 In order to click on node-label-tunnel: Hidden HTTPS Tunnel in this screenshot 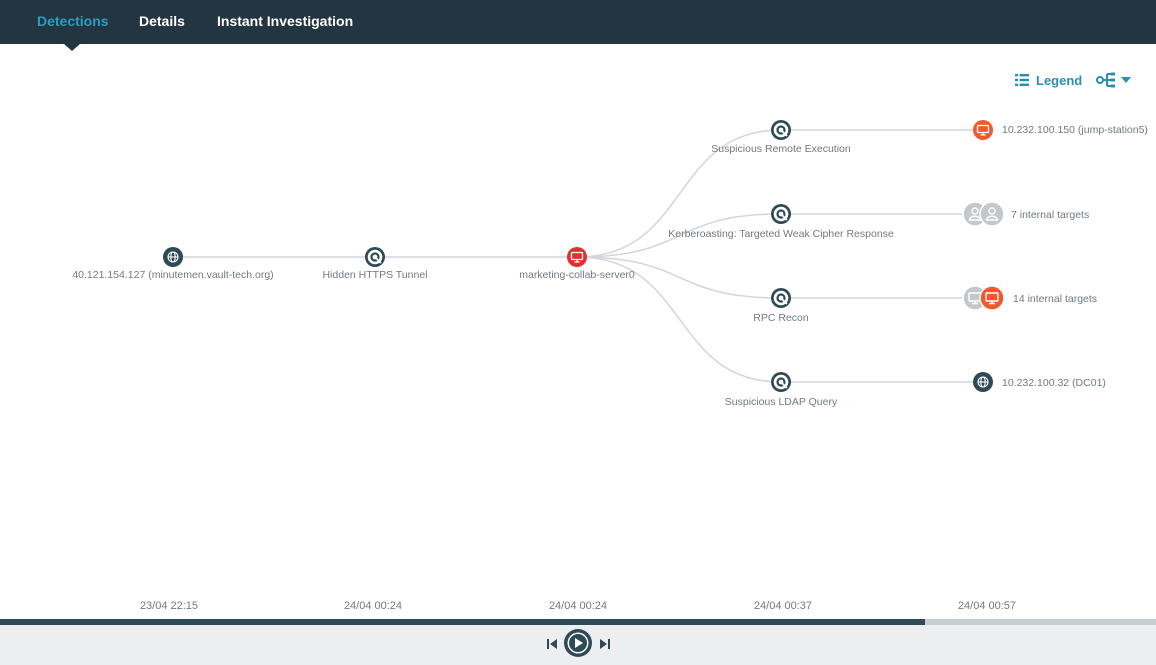, I will do `click(375, 275)`.